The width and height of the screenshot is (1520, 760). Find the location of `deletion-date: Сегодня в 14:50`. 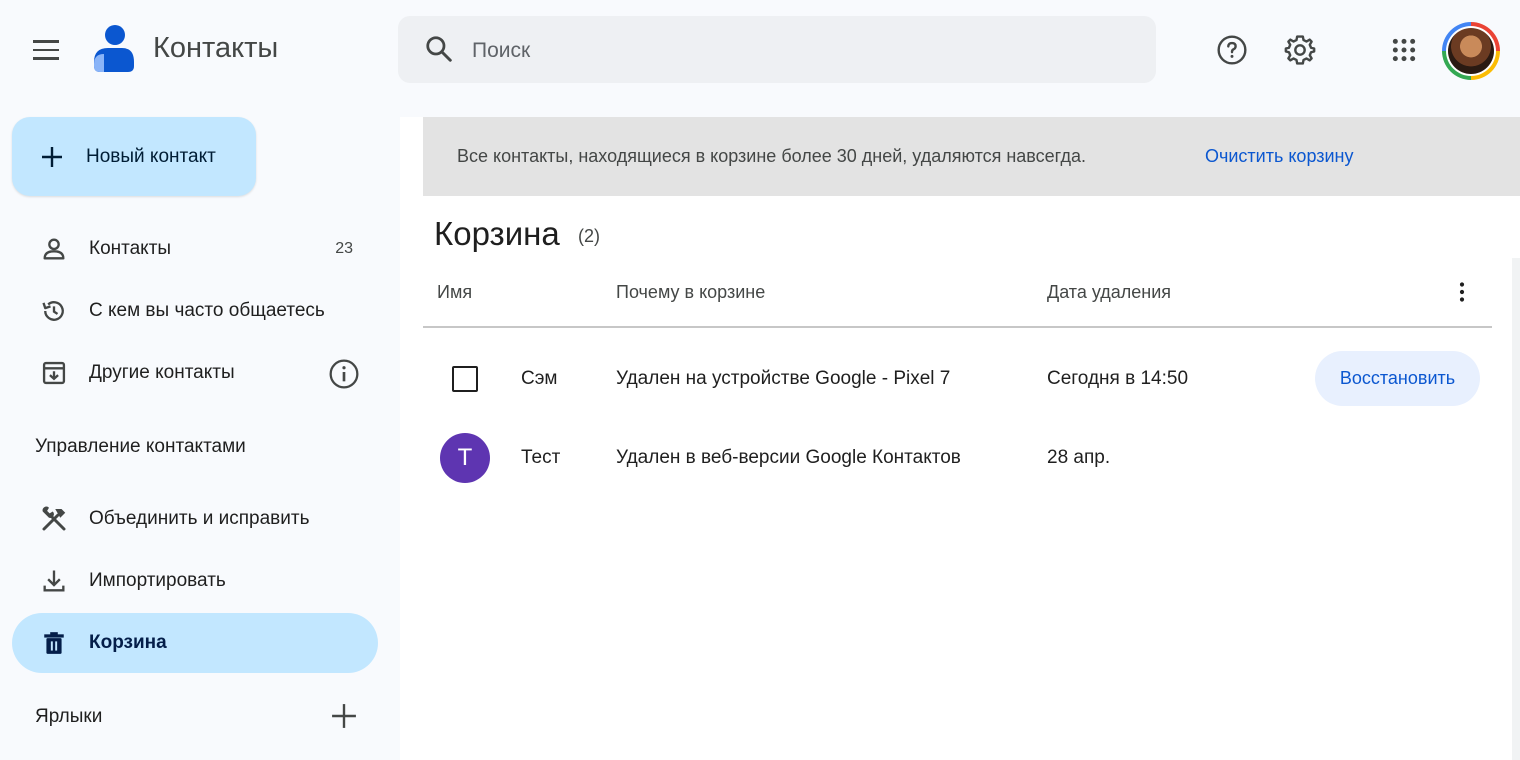

deletion-date: Сегодня в 14:50 is located at coordinates (1118, 378).